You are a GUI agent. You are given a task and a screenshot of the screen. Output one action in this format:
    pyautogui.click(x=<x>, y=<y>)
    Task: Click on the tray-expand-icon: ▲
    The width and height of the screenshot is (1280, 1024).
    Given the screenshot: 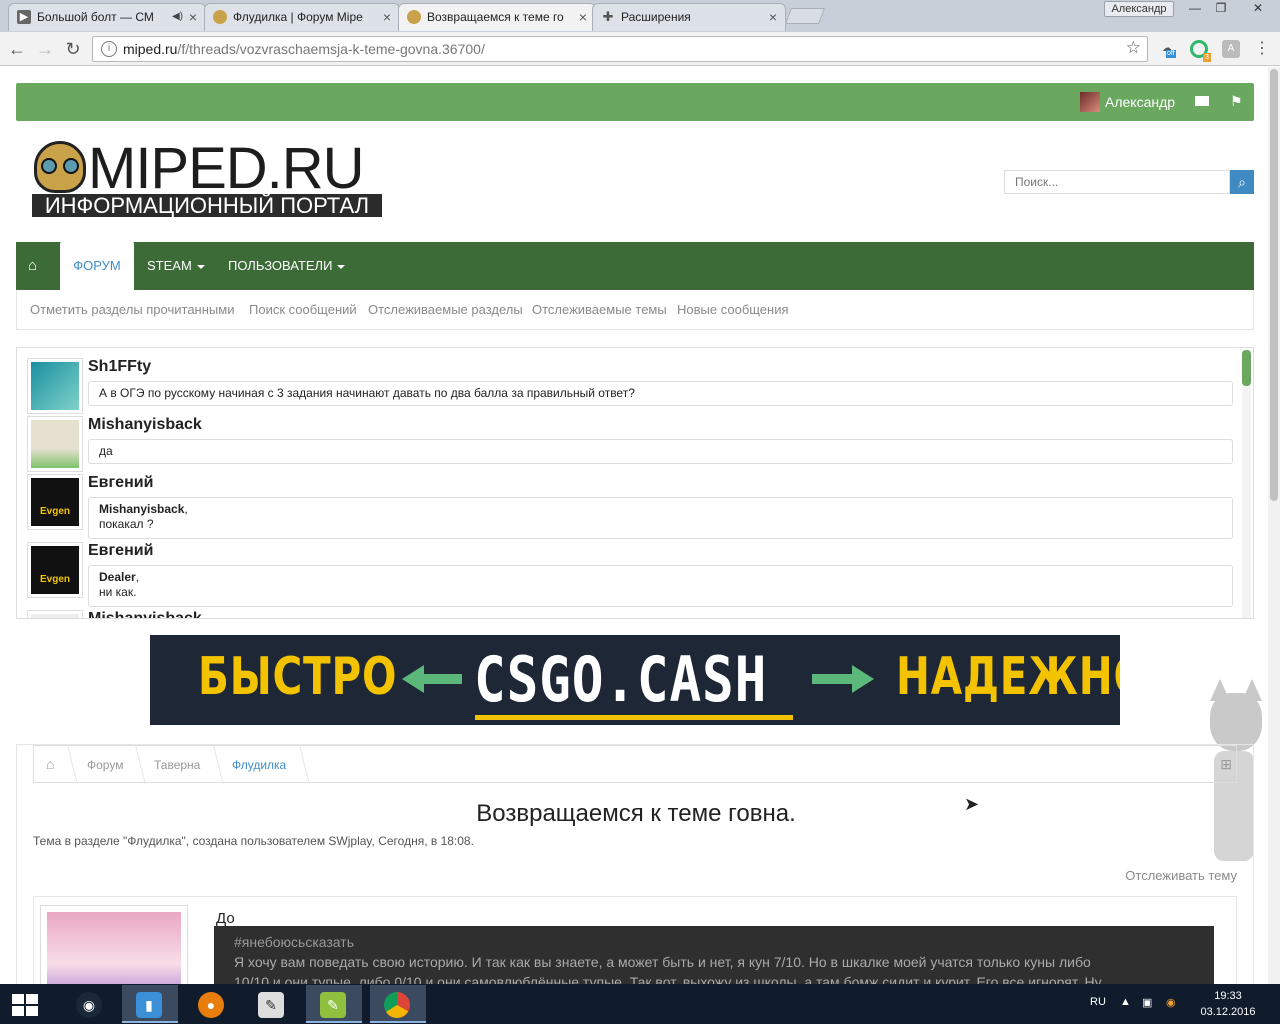 What is the action you would take?
    pyautogui.click(x=1125, y=1002)
    